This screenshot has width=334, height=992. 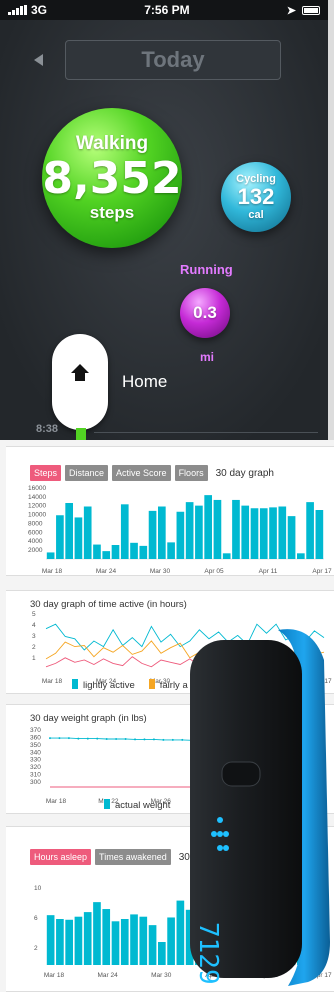 I want to click on x-tick-label: Apr 05, so click(x=214, y=571).